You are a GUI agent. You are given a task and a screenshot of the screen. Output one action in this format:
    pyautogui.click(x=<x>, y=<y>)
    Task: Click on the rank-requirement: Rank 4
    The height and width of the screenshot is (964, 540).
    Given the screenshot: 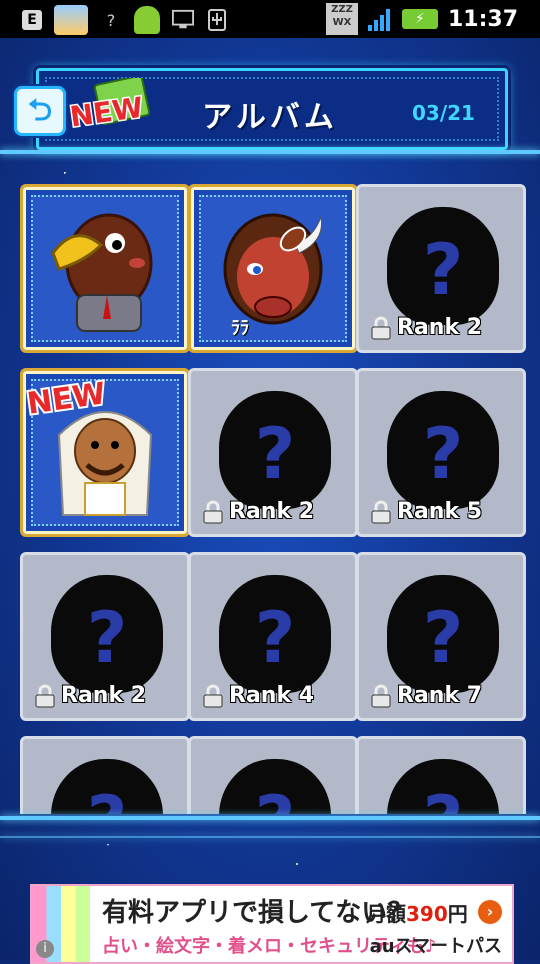 What is the action you would take?
    pyautogui.click(x=272, y=695)
    